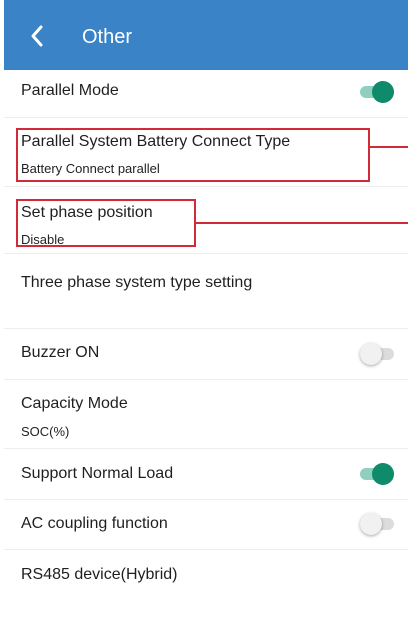 This screenshot has height=622, width=412. What do you see at coordinates (206, 354) in the screenshot?
I see `setting-buzzer: Buzzer ON` at bounding box center [206, 354].